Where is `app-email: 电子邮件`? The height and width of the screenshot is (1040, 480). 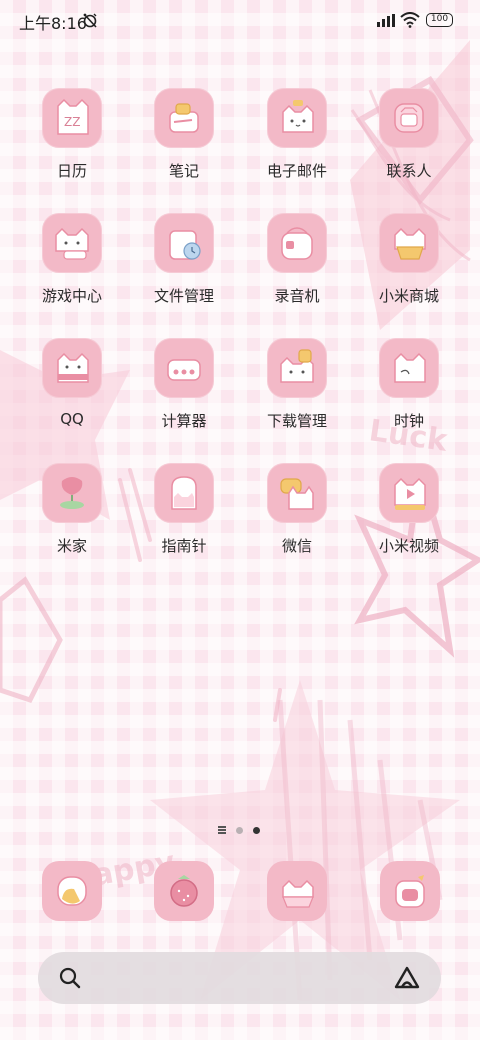 app-email: 电子邮件 is located at coordinates (297, 148).